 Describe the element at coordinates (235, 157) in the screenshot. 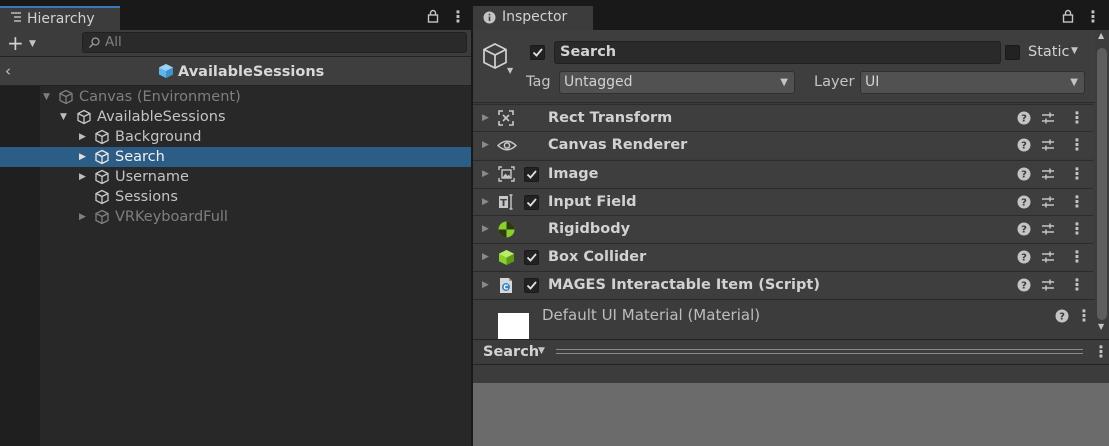

I see `hierarchy-row-search: ▶ Search` at that location.